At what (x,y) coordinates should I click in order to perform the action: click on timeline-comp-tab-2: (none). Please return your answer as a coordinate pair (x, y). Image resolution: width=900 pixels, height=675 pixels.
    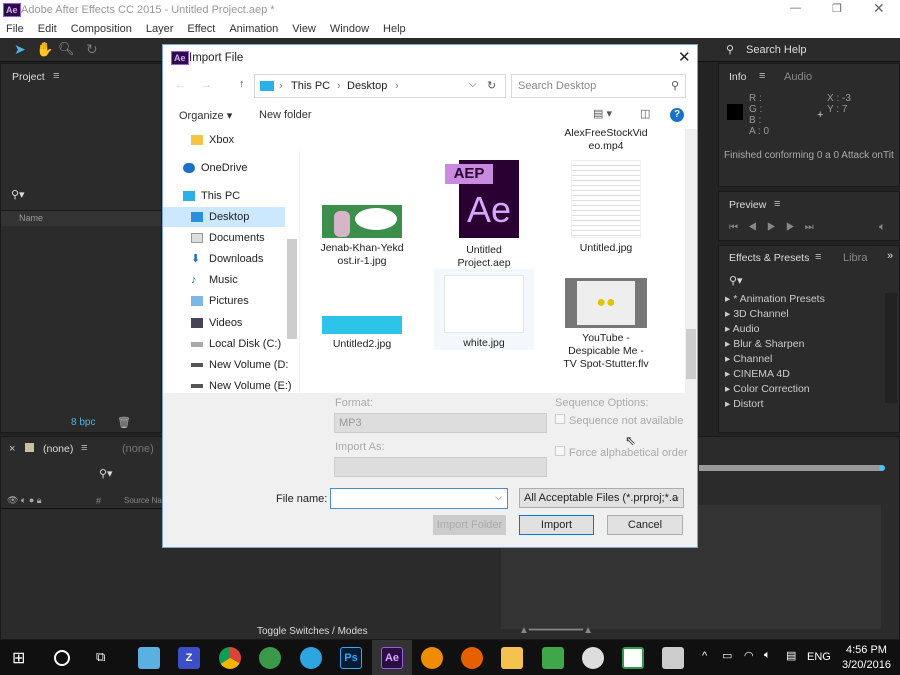
    Looking at the image, I should click on (138, 449).